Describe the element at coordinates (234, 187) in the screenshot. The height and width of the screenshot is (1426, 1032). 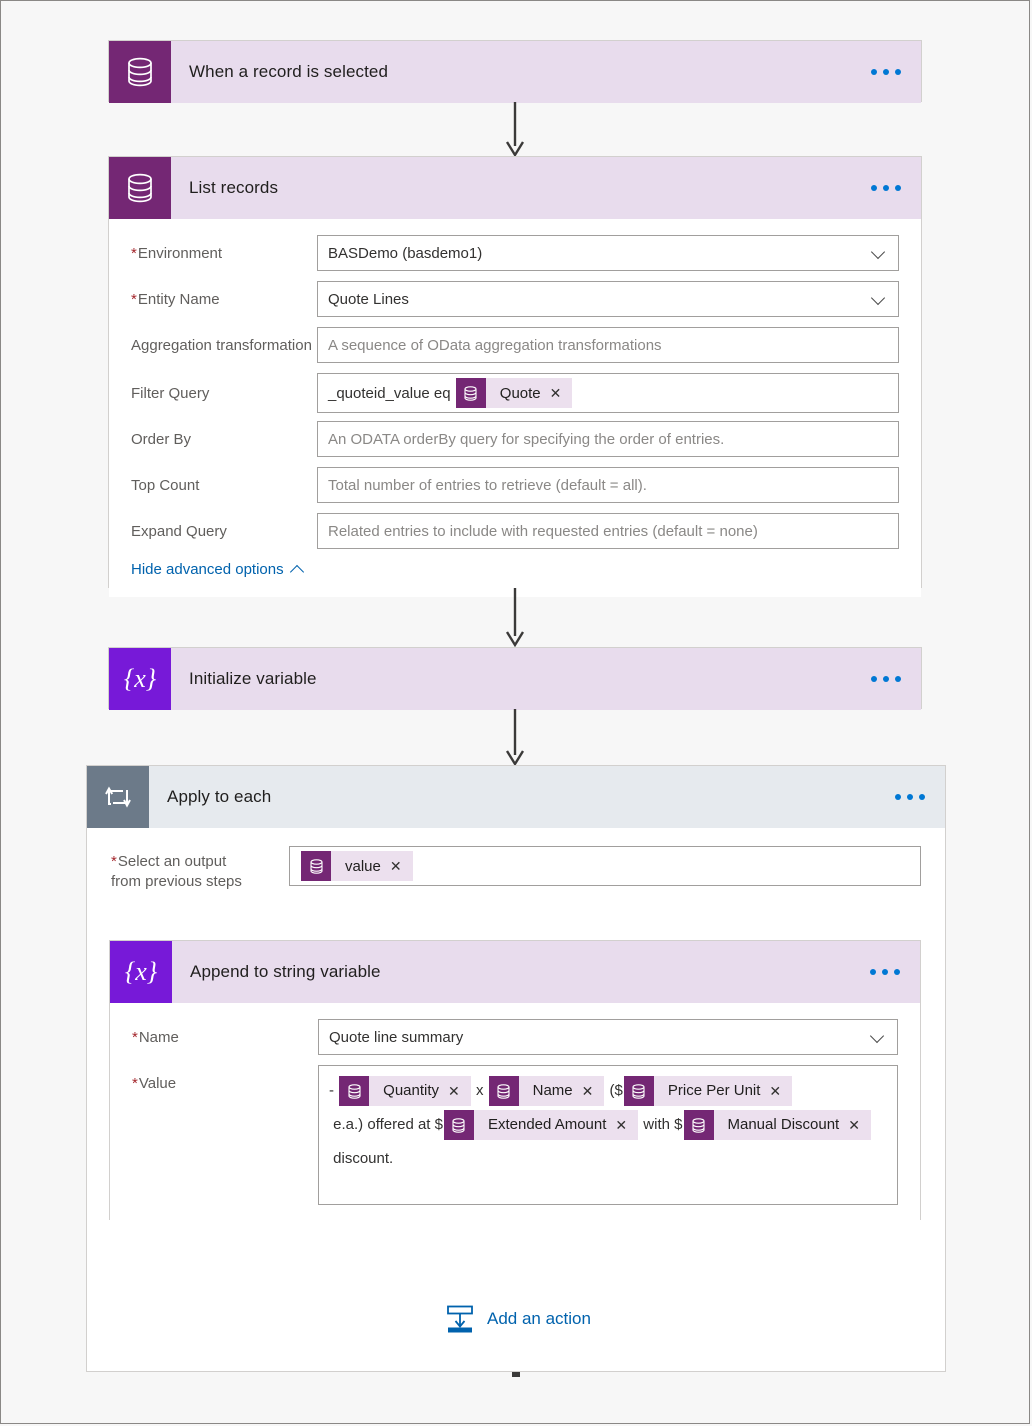
I see `step-title: List records` at that location.